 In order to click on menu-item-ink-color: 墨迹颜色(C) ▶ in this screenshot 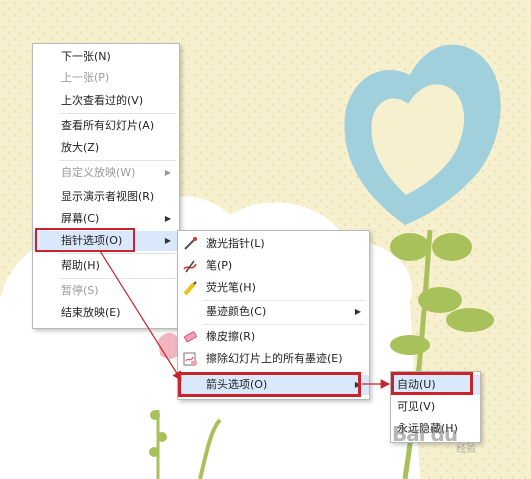, I will do `click(273, 312)`.